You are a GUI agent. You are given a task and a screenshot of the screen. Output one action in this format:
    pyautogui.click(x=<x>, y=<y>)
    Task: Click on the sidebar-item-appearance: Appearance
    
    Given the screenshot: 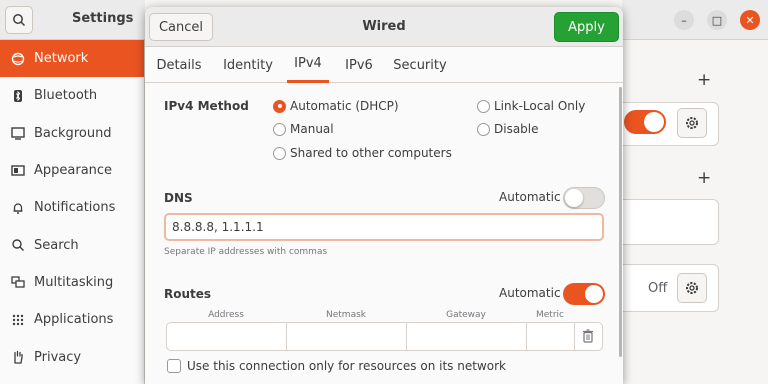 What is the action you would take?
    pyautogui.click(x=72, y=170)
    